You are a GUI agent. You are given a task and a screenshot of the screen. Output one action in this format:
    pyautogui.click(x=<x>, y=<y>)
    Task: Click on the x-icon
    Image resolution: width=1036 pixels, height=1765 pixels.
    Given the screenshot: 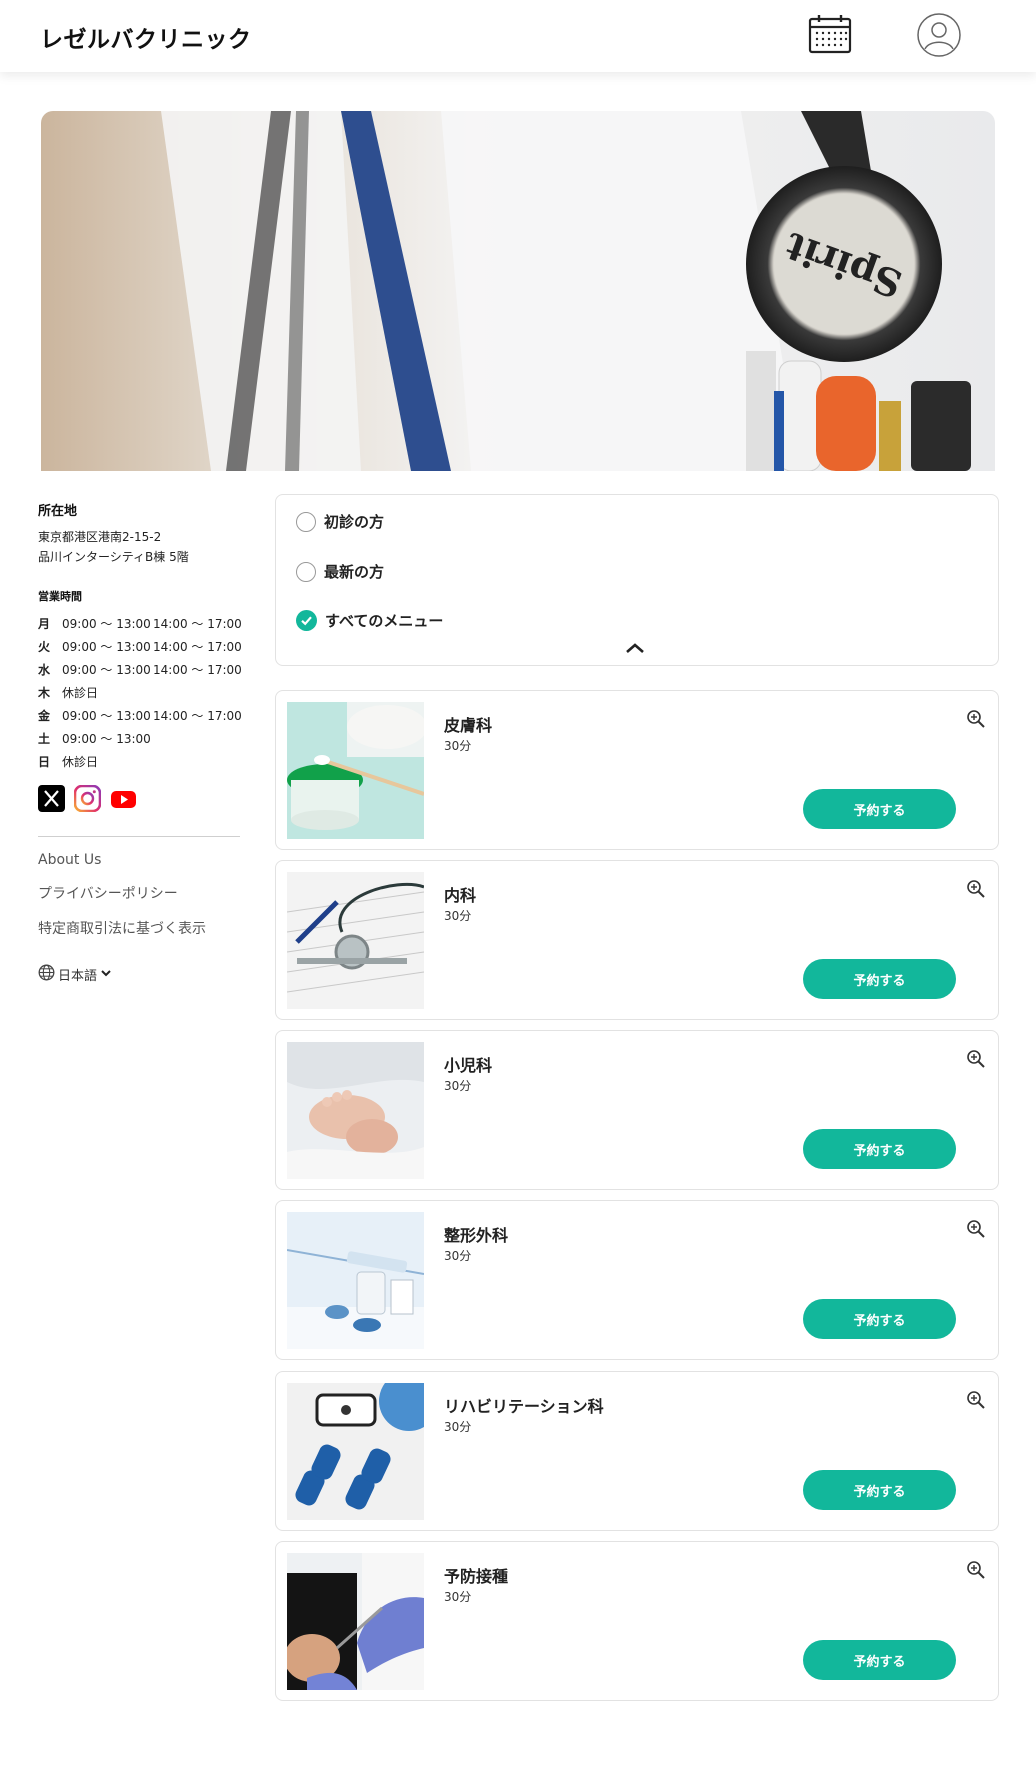 What is the action you would take?
    pyautogui.click(x=51, y=798)
    